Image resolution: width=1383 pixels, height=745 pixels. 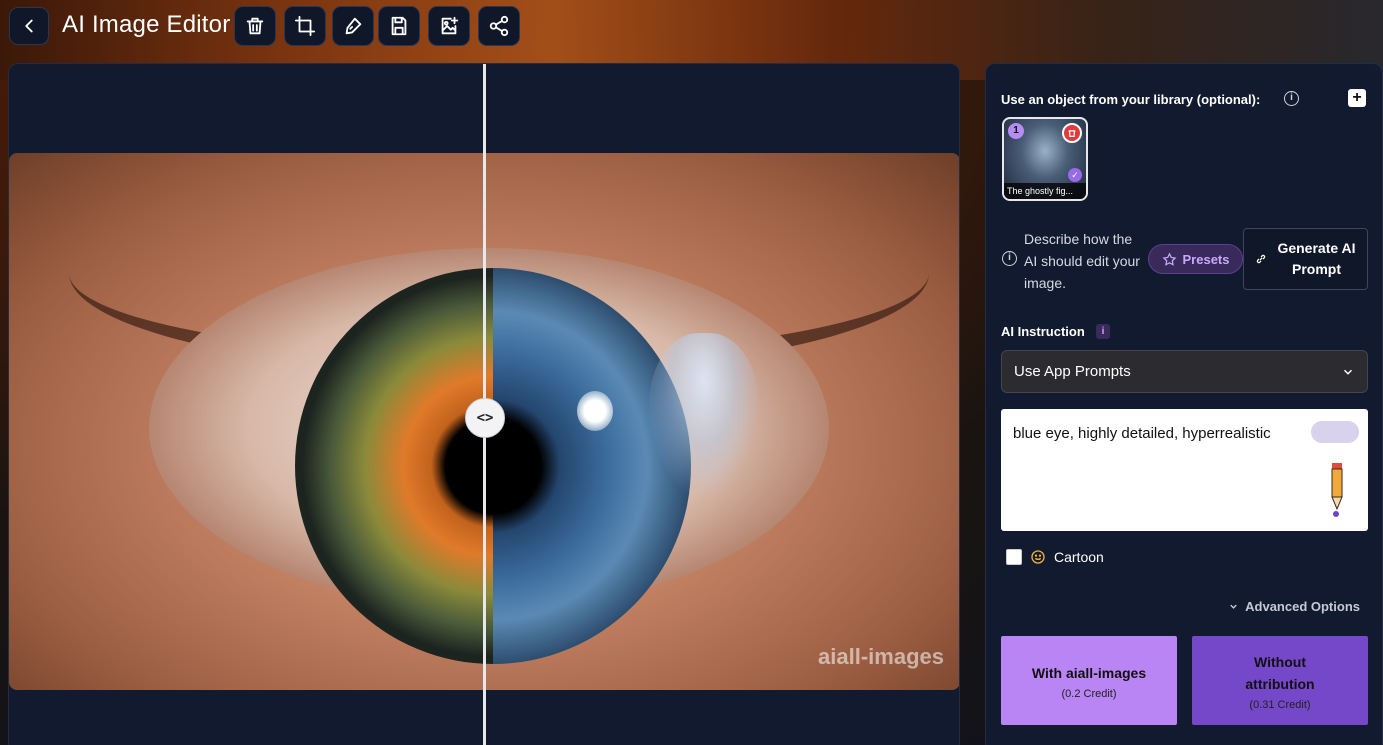 What do you see at coordinates (1260, 259) in the screenshot?
I see `link-icon` at bounding box center [1260, 259].